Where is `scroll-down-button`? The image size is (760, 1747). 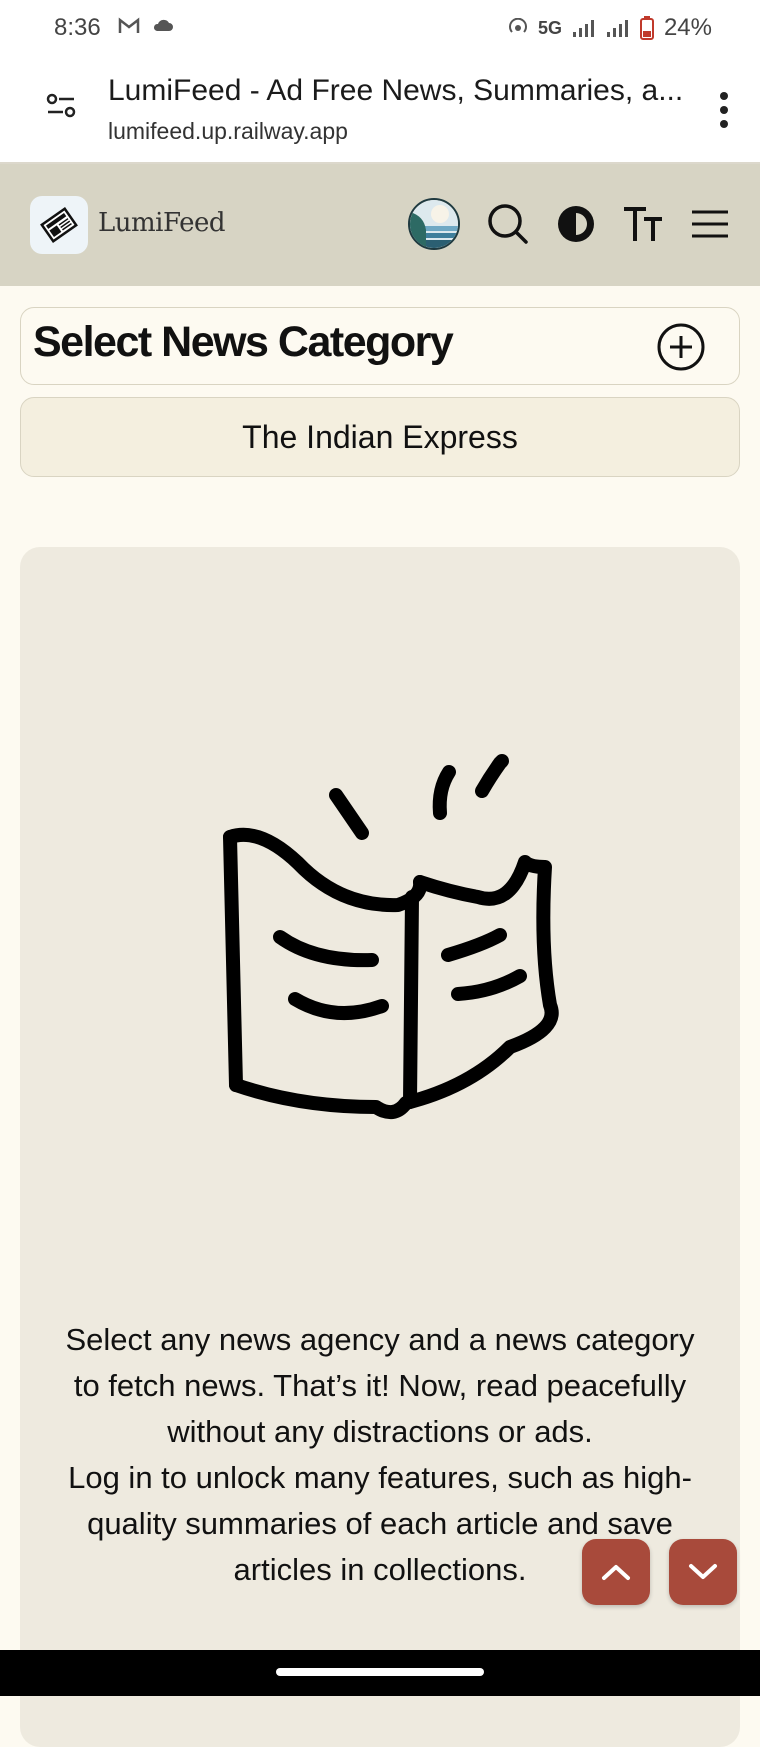 scroll-down-button is located at coordinates (703, 1572).